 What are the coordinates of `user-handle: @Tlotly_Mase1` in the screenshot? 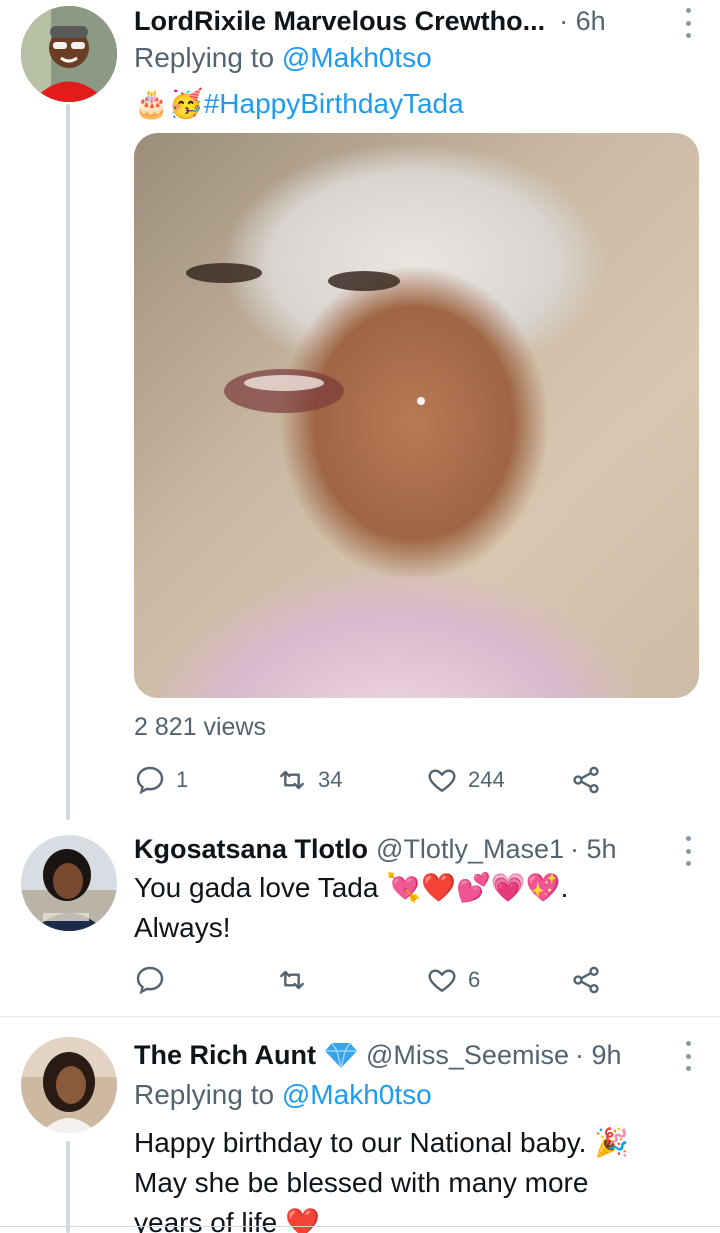 It's located at (470, 849).